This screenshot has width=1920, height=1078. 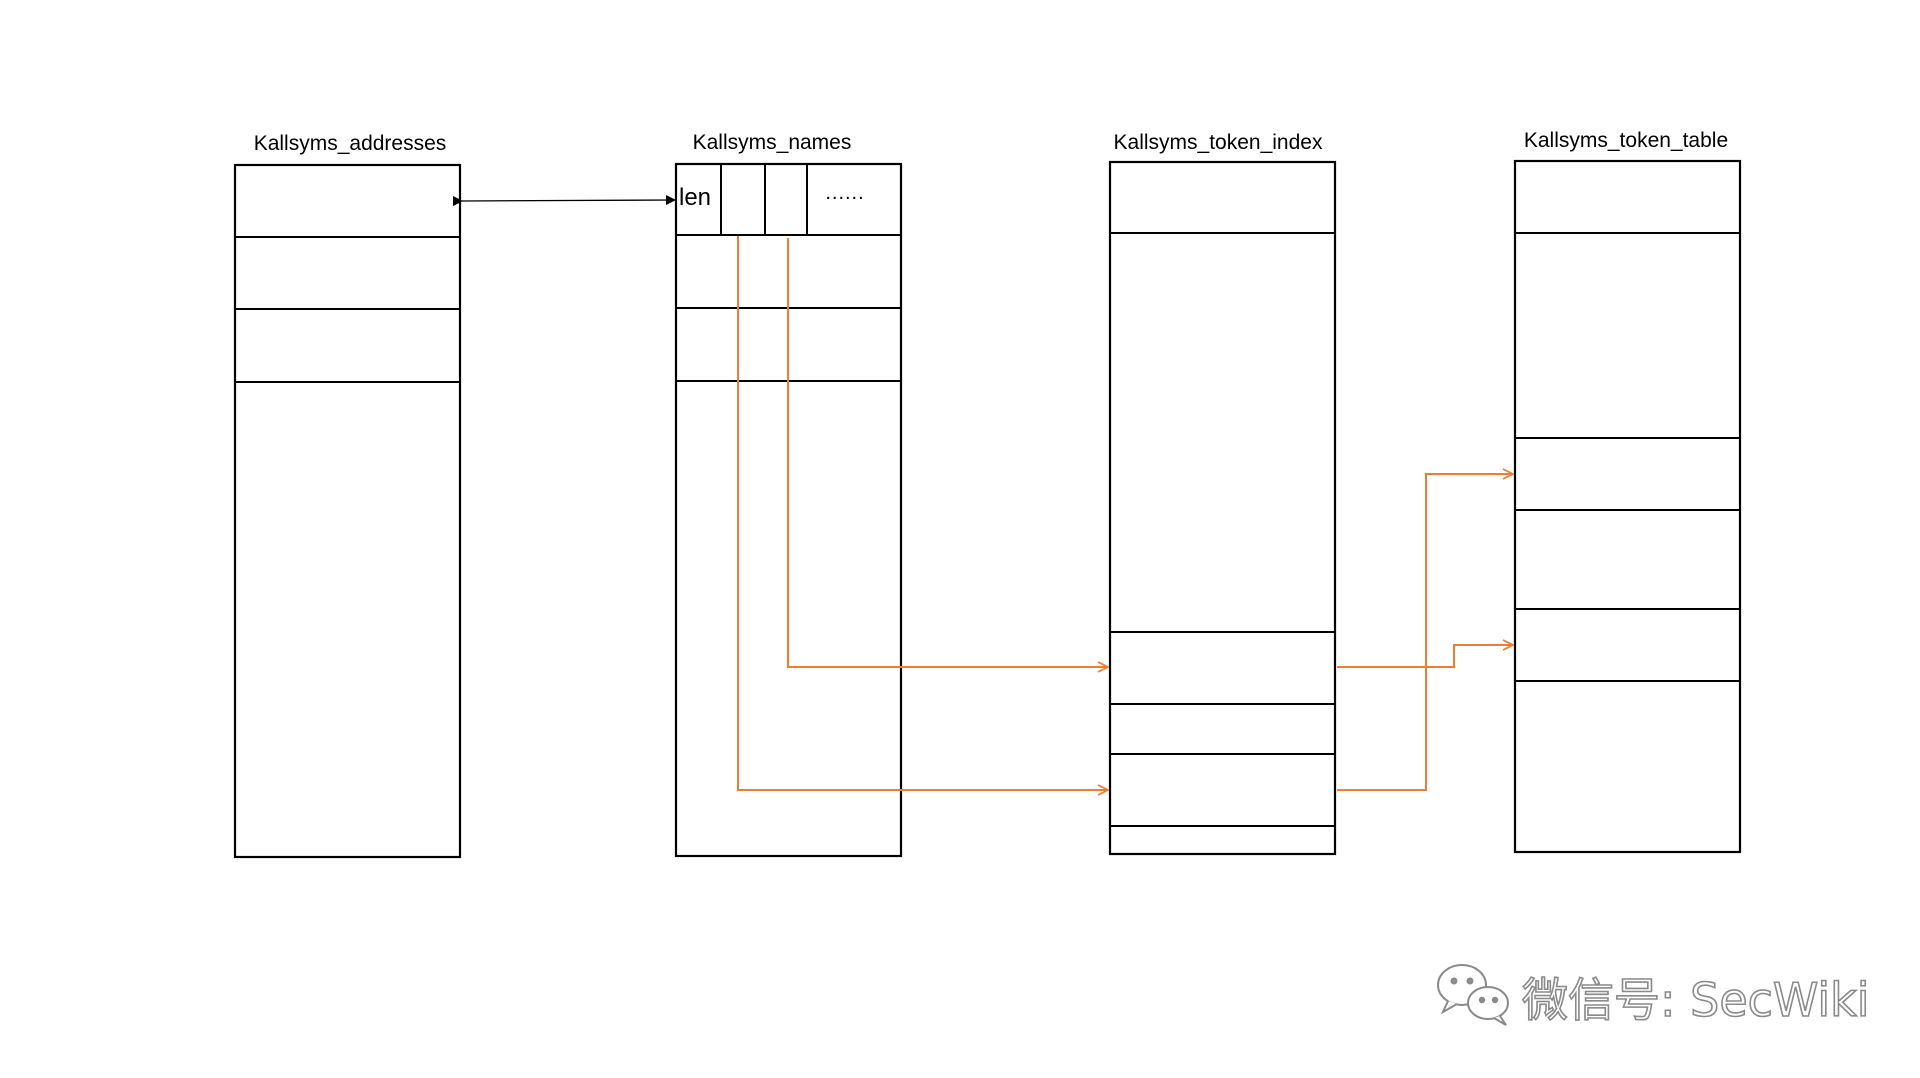 What do you see at coordinates (1222, 508) in the screenshot?
I see `column-kallsyms-token-index` at bounding box center [1222, 508].